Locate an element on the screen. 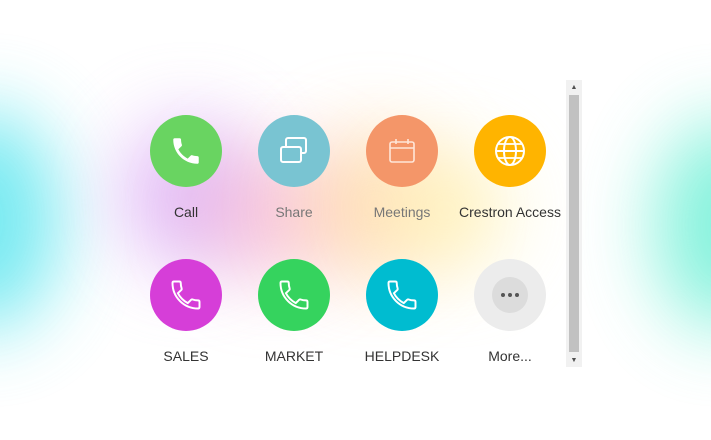 The height and width of the screenshot is (440, 711). globe-icon is located at coordinates (510, 151).